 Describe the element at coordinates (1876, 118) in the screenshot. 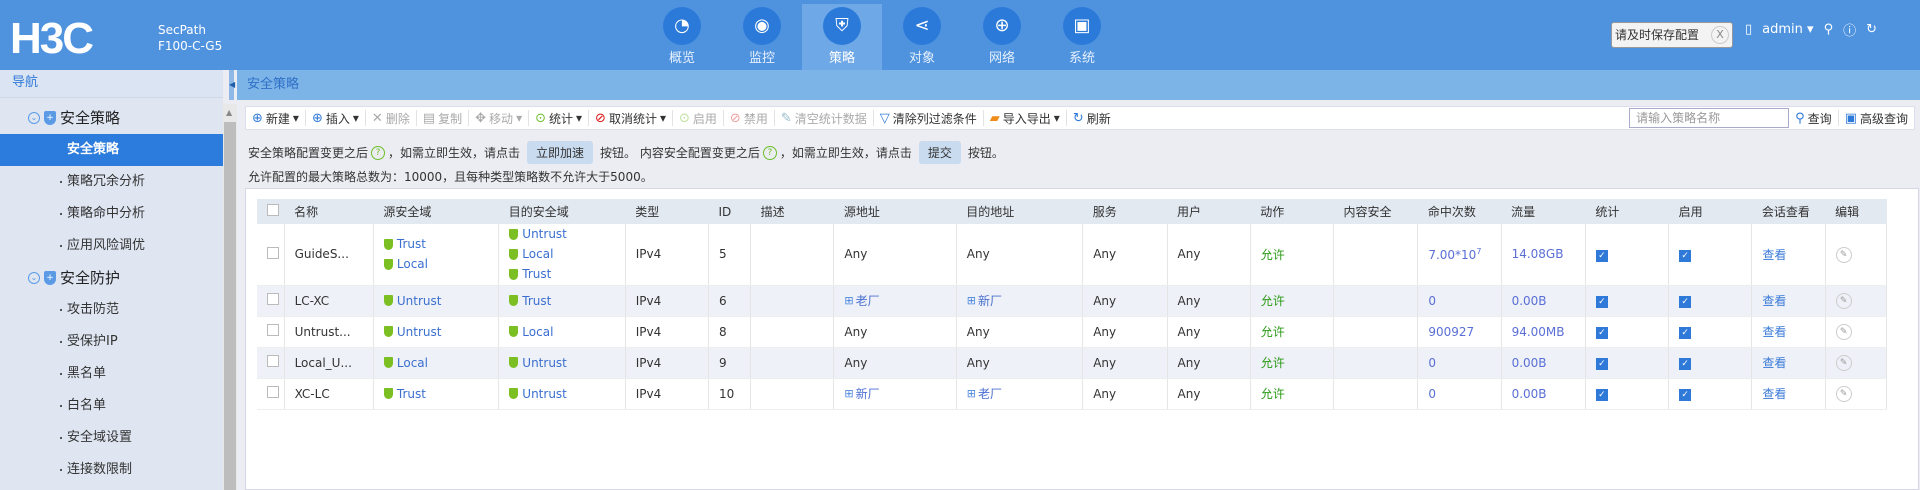

I see `advanced-query-button: ▣ 高级查询` at that location.